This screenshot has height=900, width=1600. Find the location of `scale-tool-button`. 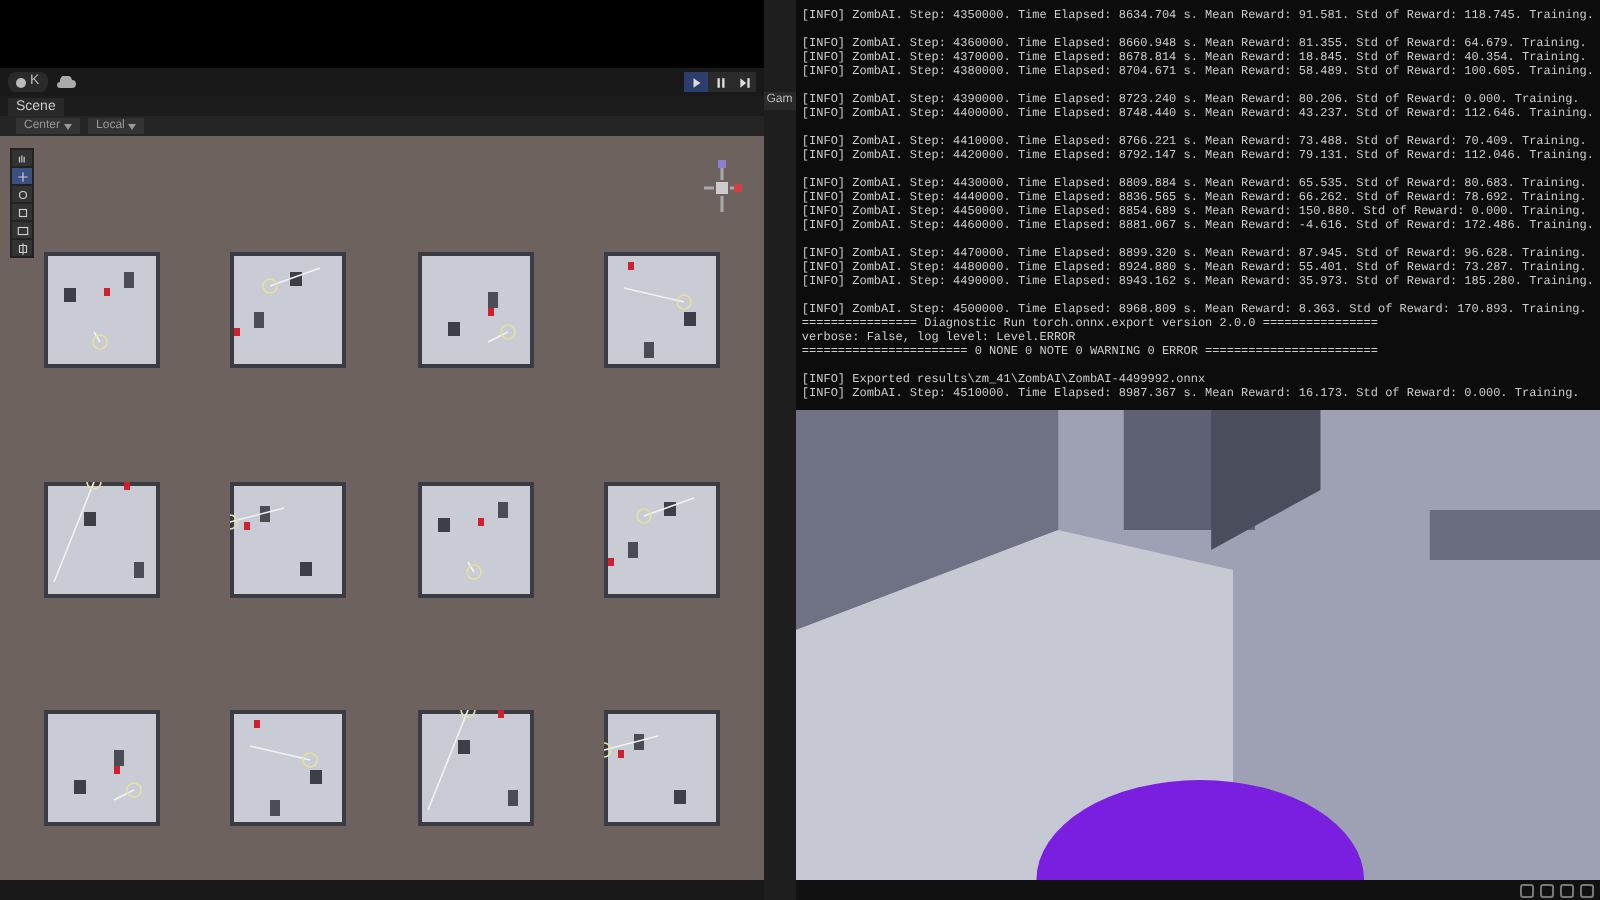

scale-tool-button is located at coordinates (22, 212).